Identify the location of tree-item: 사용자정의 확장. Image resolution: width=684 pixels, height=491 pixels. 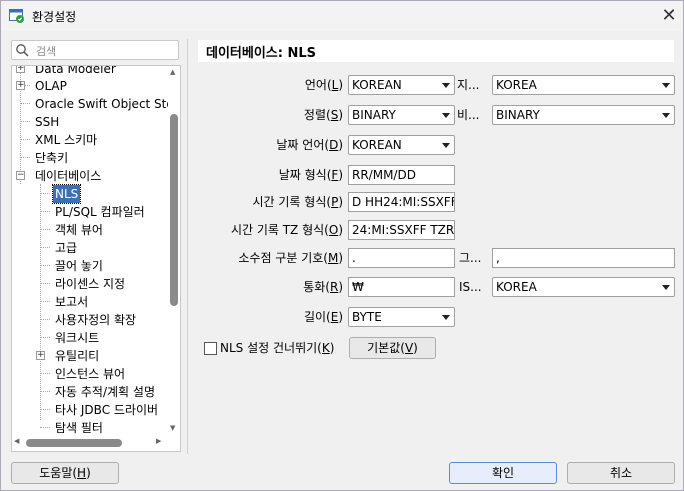
(95, 320).